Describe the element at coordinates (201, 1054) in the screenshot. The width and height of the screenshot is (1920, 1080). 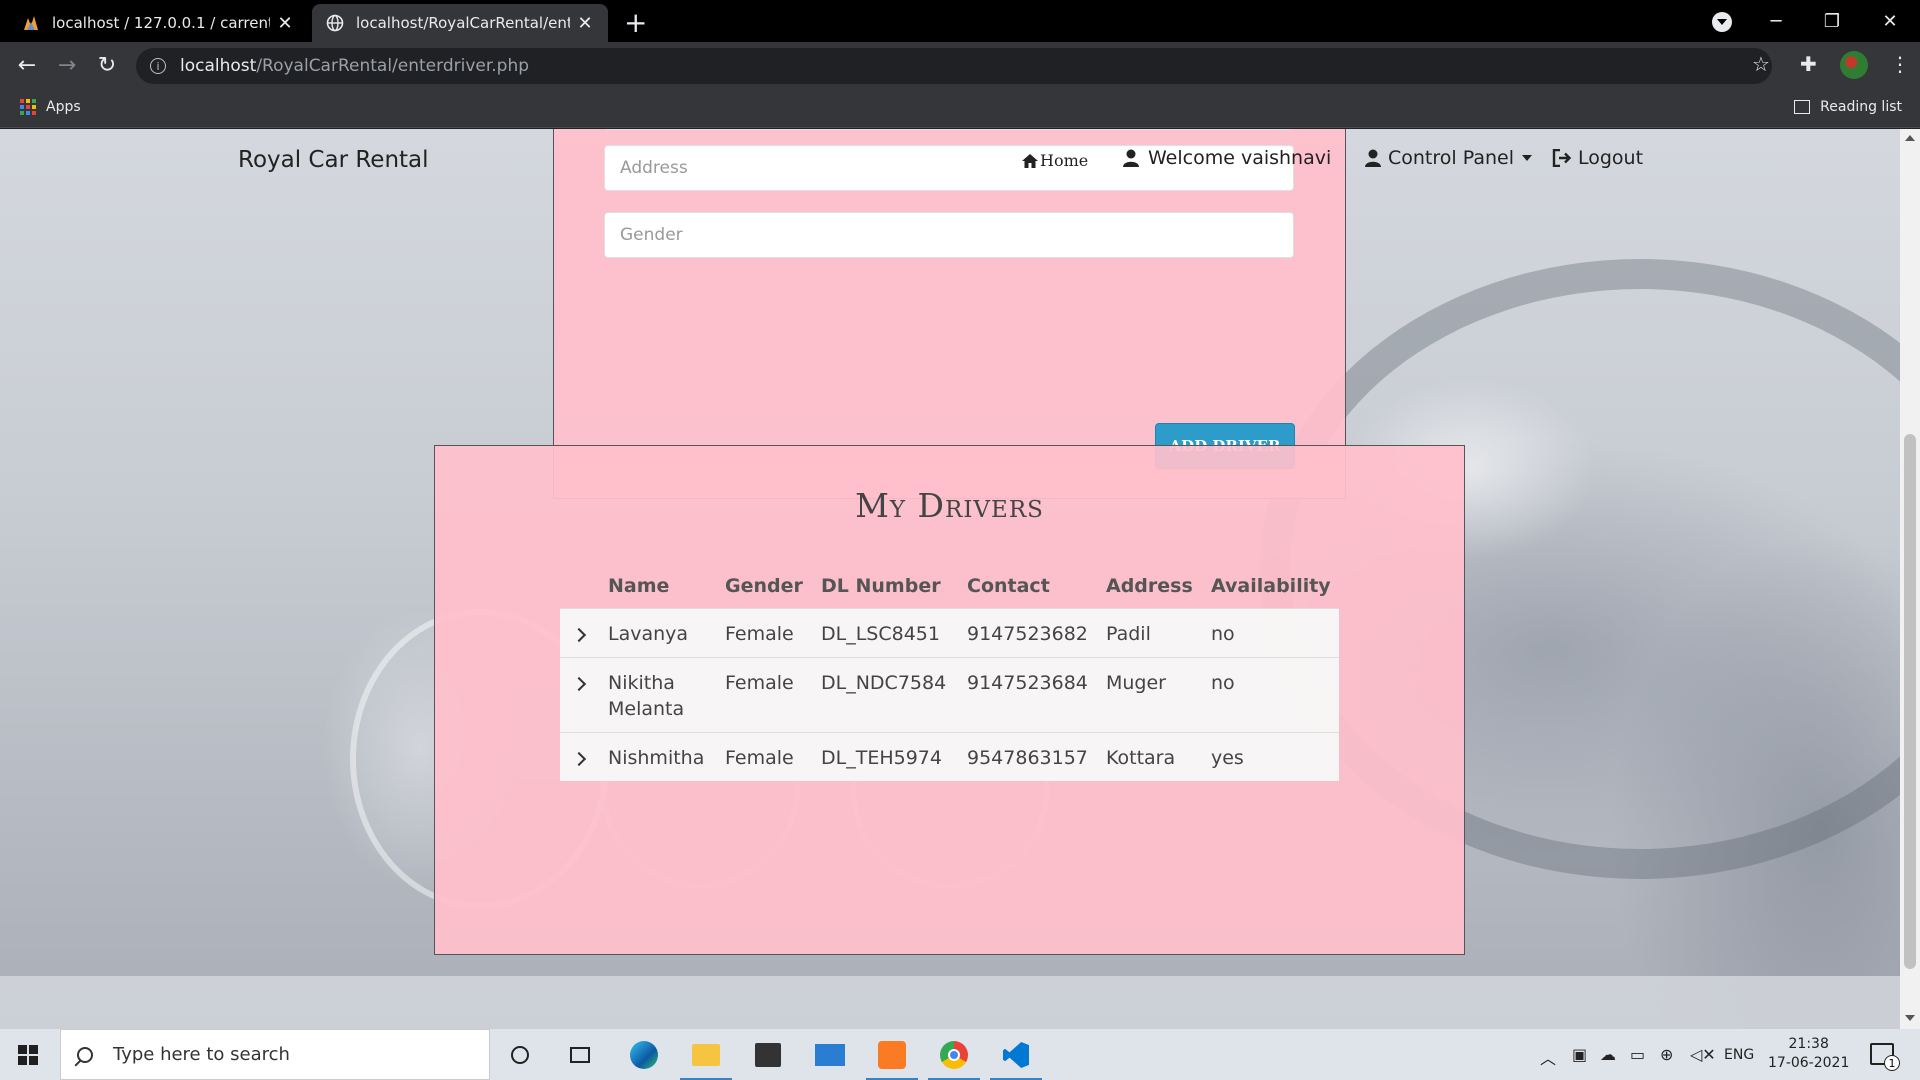
I see `taskbar-search-placeholder: Type here to search` at that location.